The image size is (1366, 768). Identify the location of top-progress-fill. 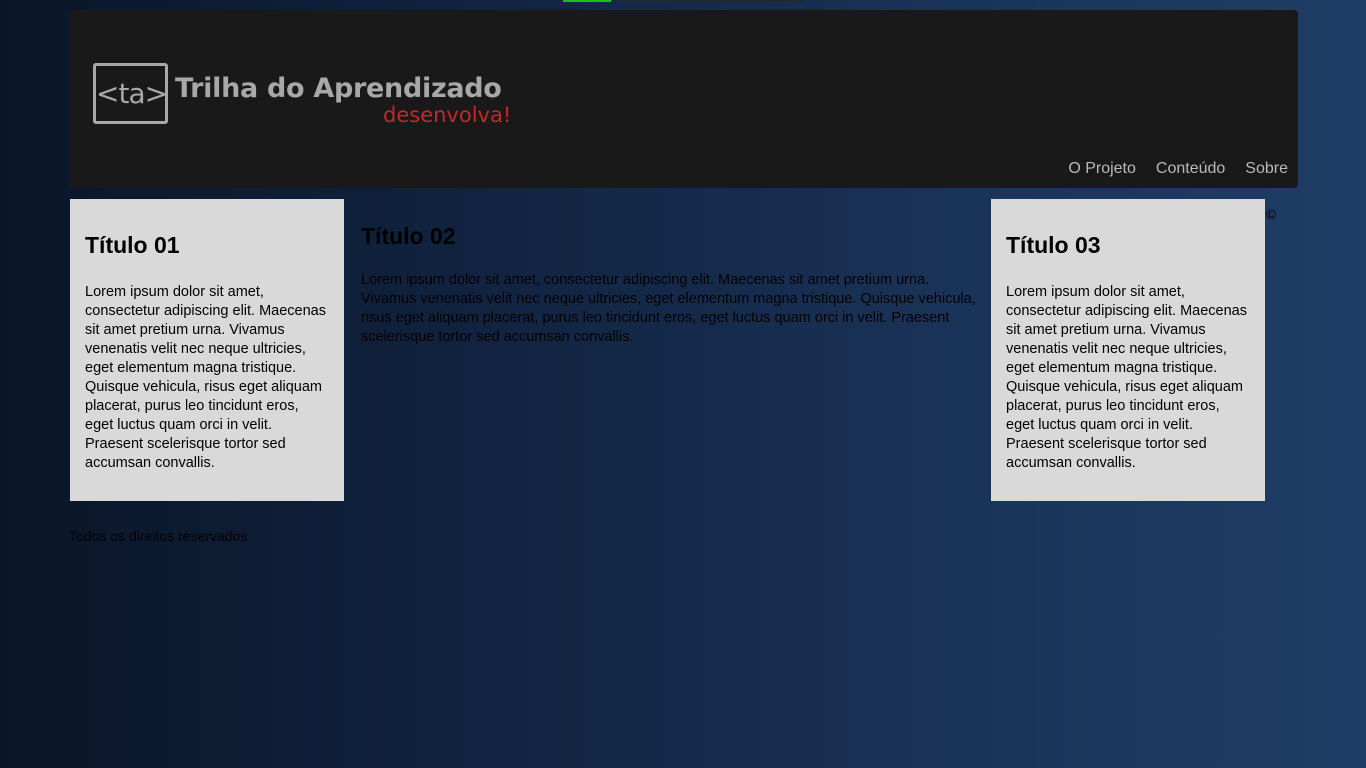
(587, 1).